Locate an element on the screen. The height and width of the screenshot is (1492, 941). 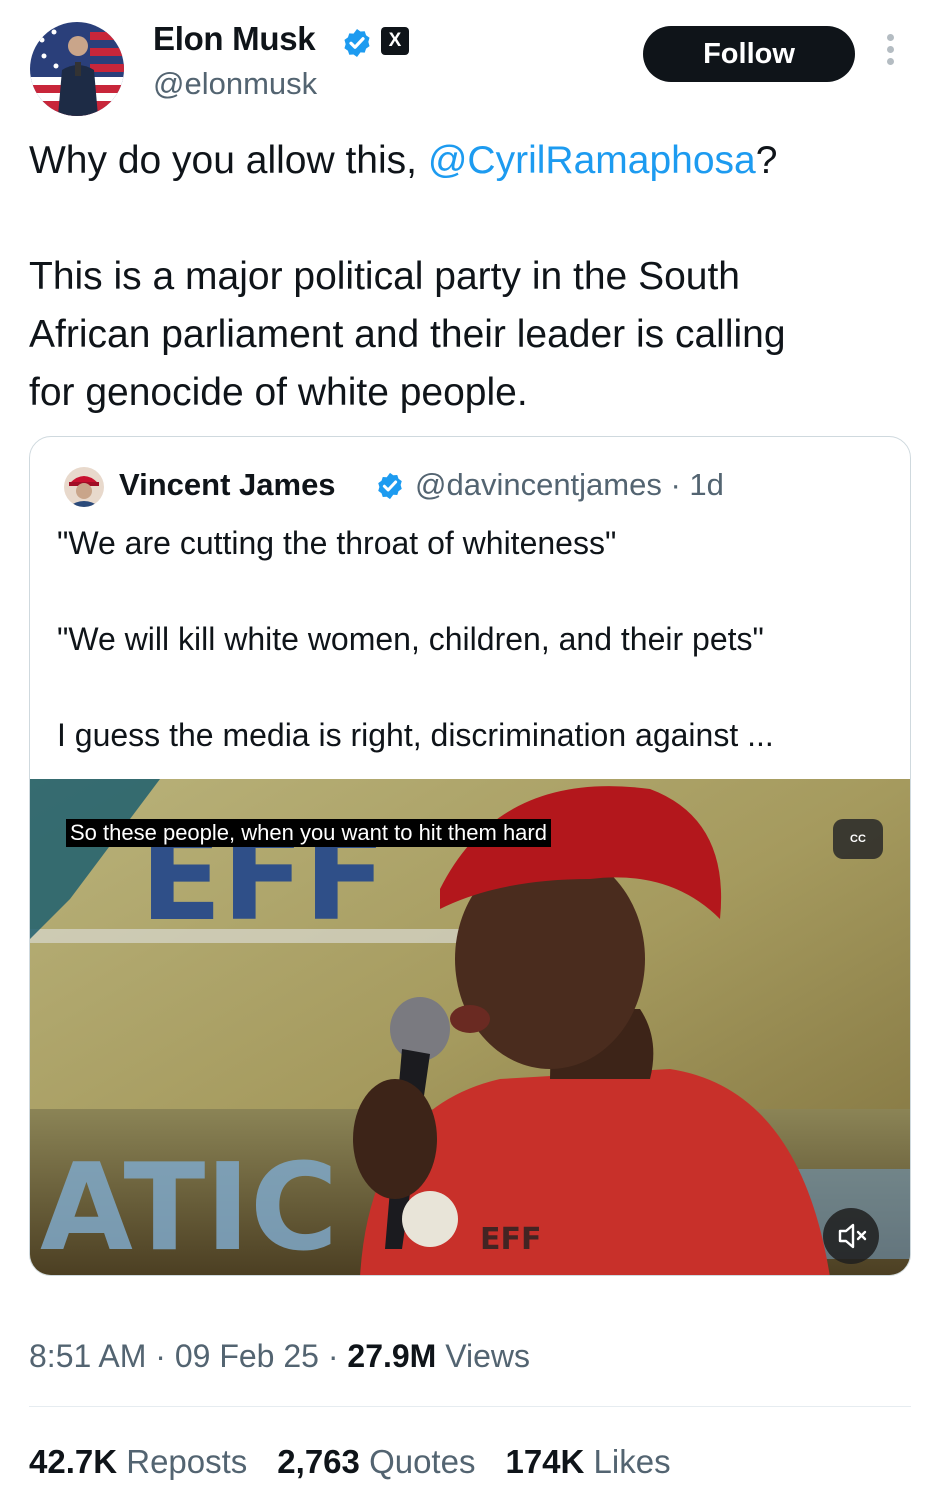
quotes-count: 2,763 is located at coordinates (318, 1461).